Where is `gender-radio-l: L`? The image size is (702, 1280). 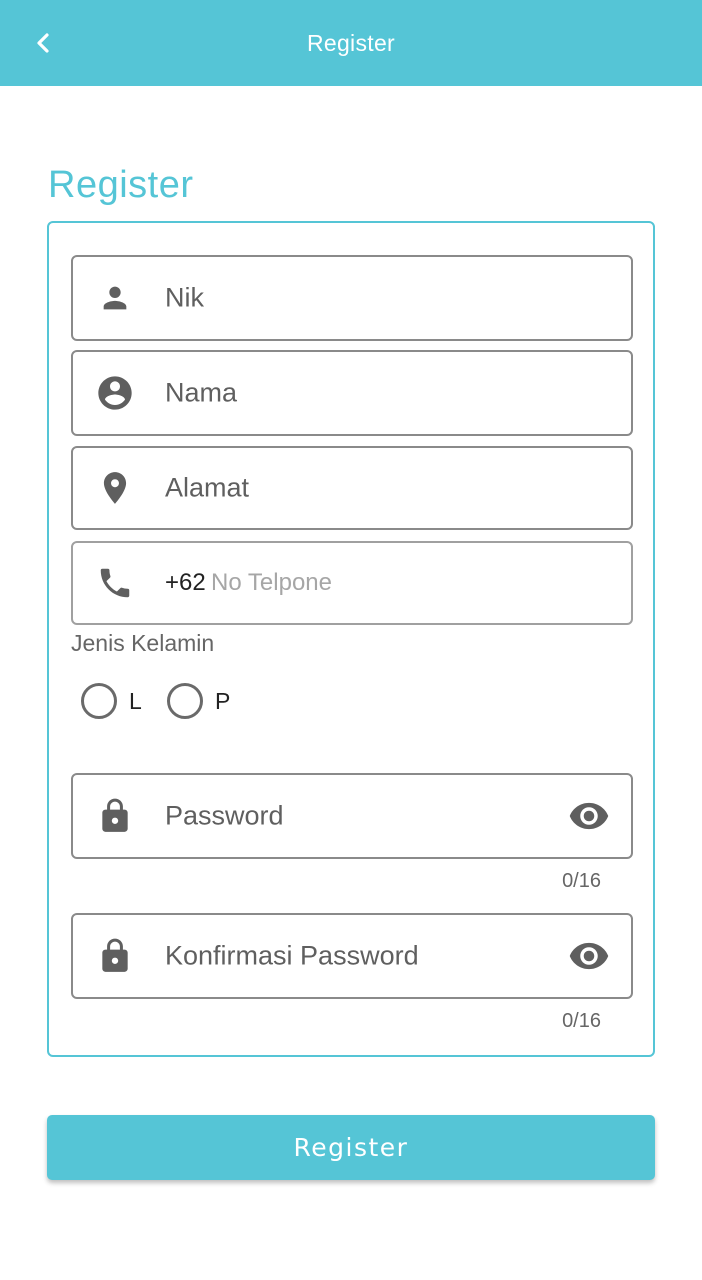 gender-radio-l: L is located at coordinates (111, 701).